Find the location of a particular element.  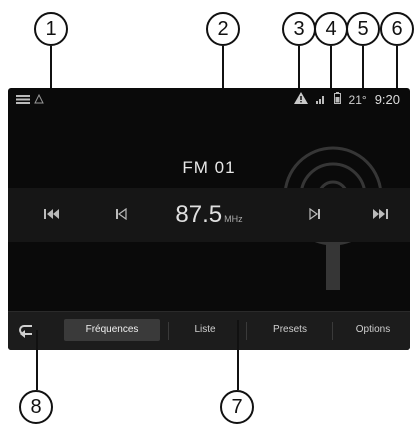

double-chevron-right-icon is located at coordinates (380, 214).